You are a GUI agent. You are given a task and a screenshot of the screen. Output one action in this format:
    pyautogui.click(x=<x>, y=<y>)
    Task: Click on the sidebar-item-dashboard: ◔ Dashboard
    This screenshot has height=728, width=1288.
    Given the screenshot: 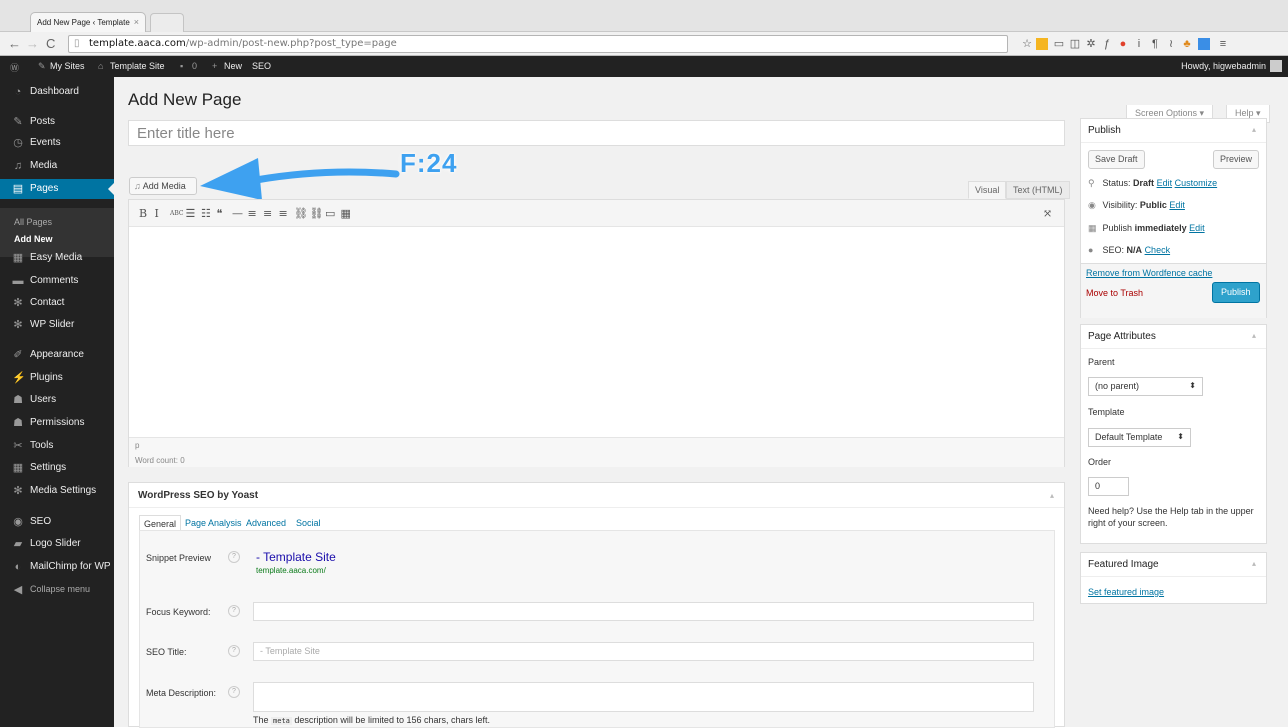 What is the action you would take?
    pyautogui.click(x=57, y=92)
    